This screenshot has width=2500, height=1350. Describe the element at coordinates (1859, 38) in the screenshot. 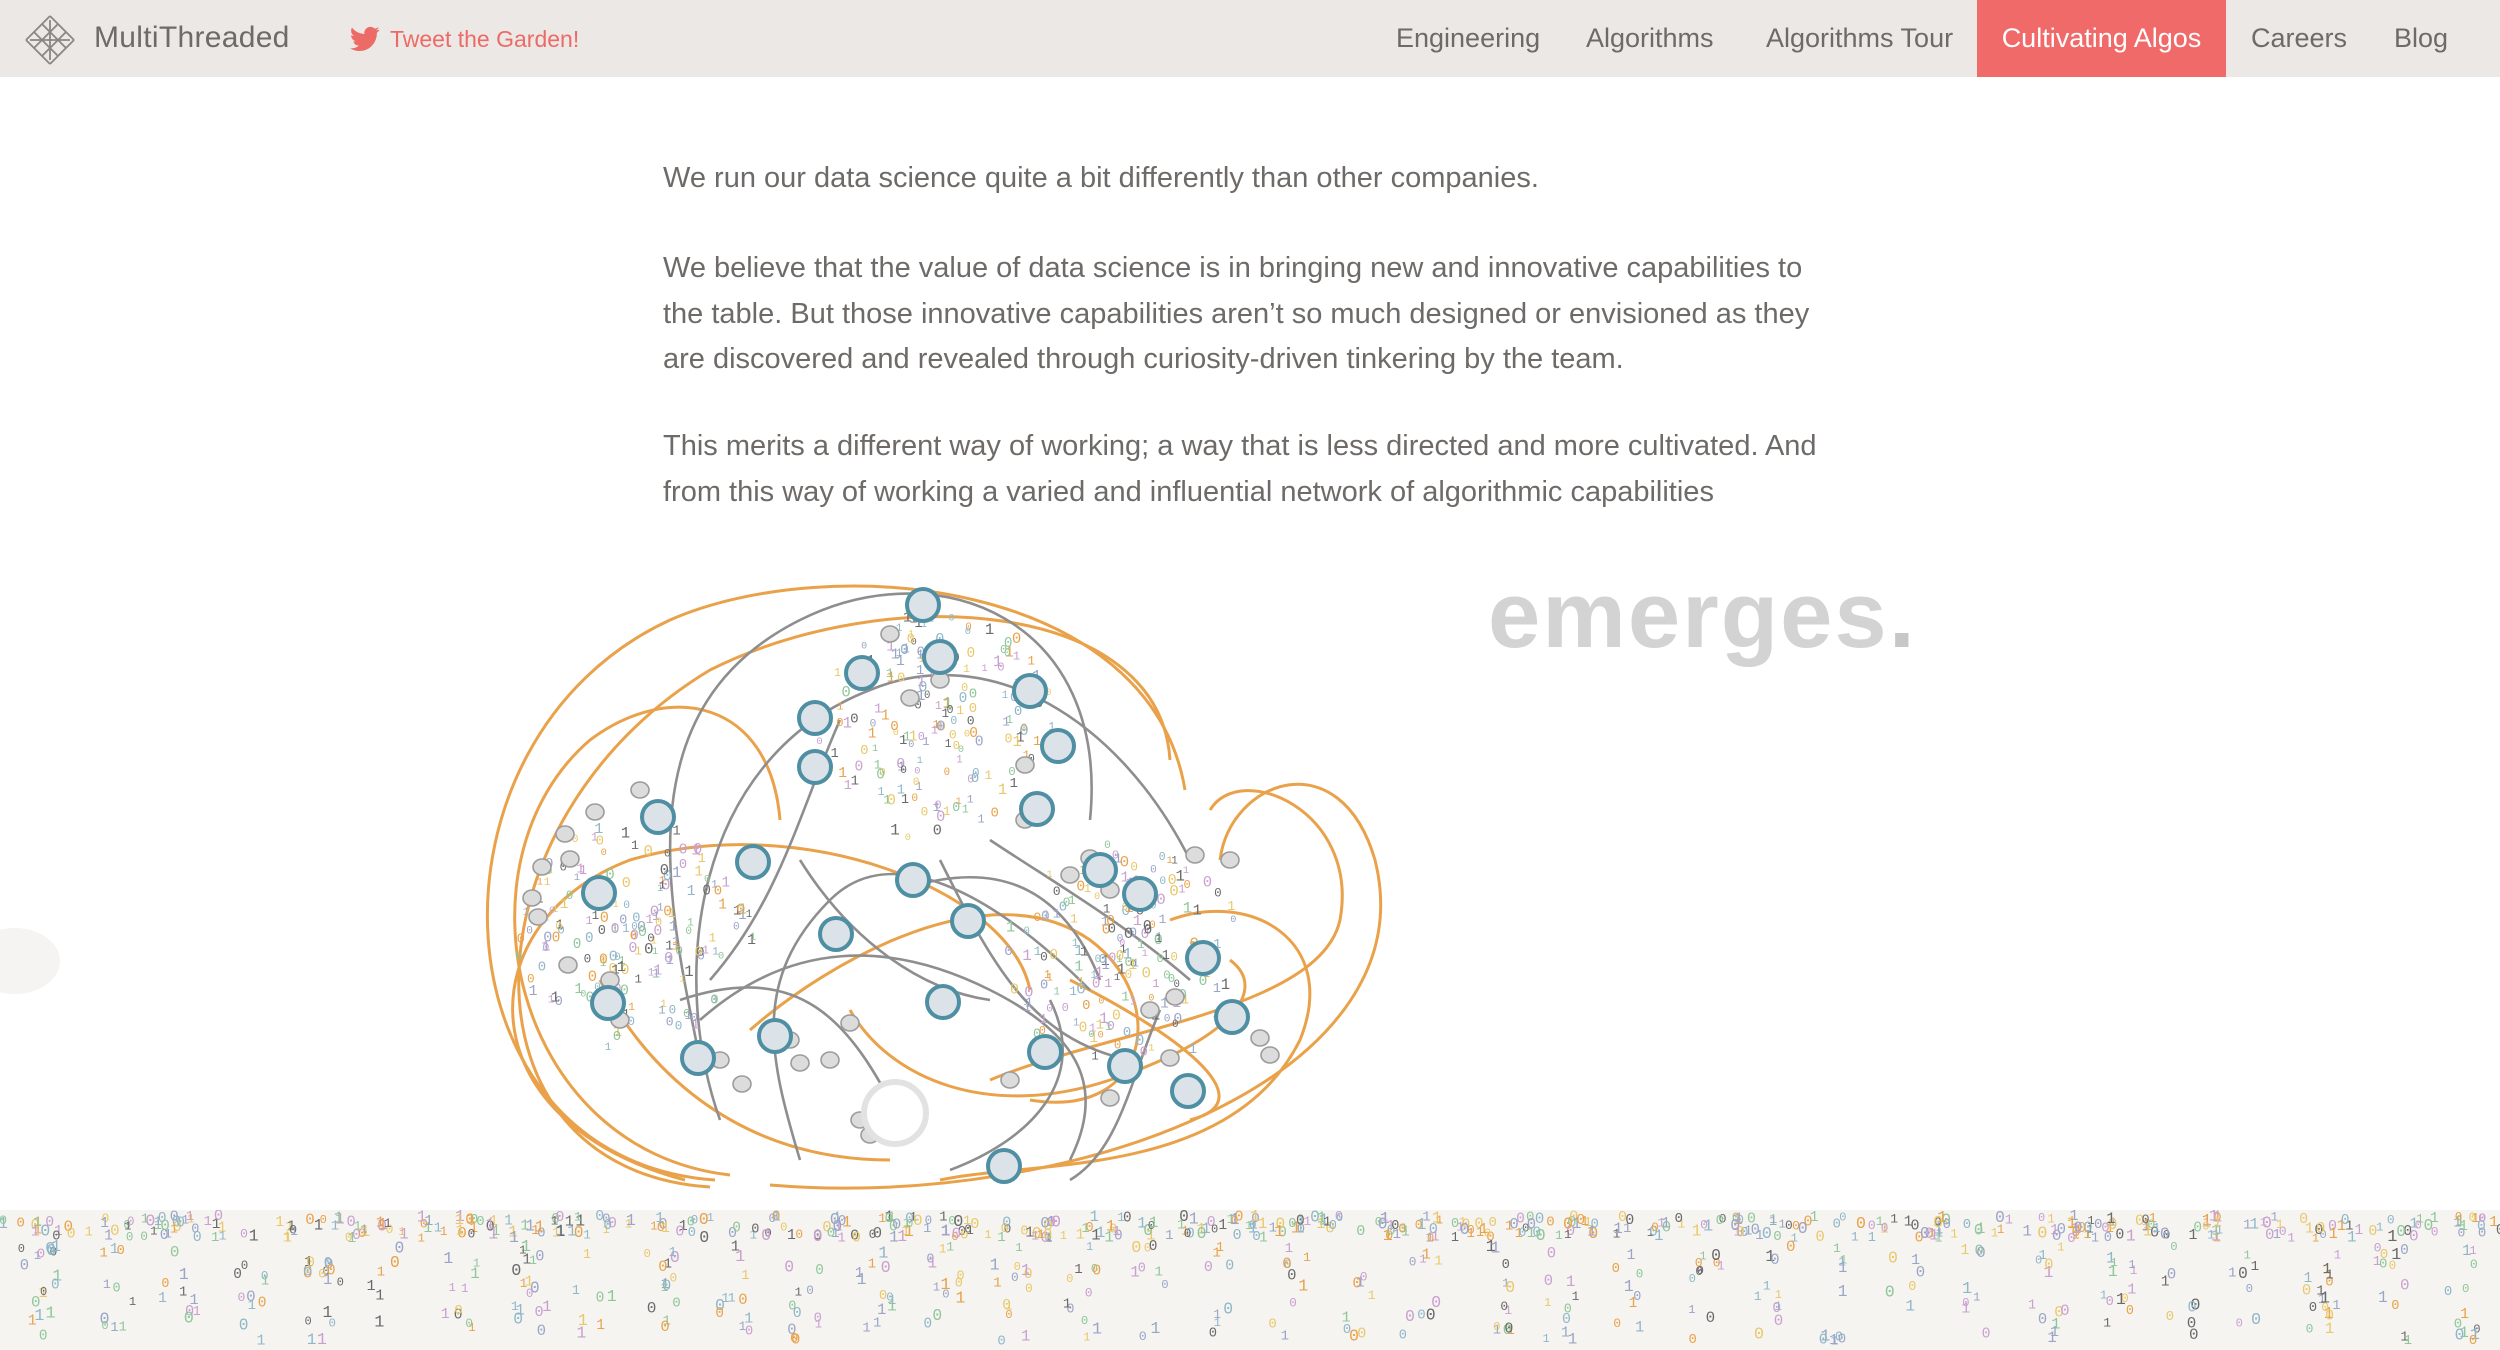

I see `nav-algorithms-tour: Algorithms Tour` at that location.